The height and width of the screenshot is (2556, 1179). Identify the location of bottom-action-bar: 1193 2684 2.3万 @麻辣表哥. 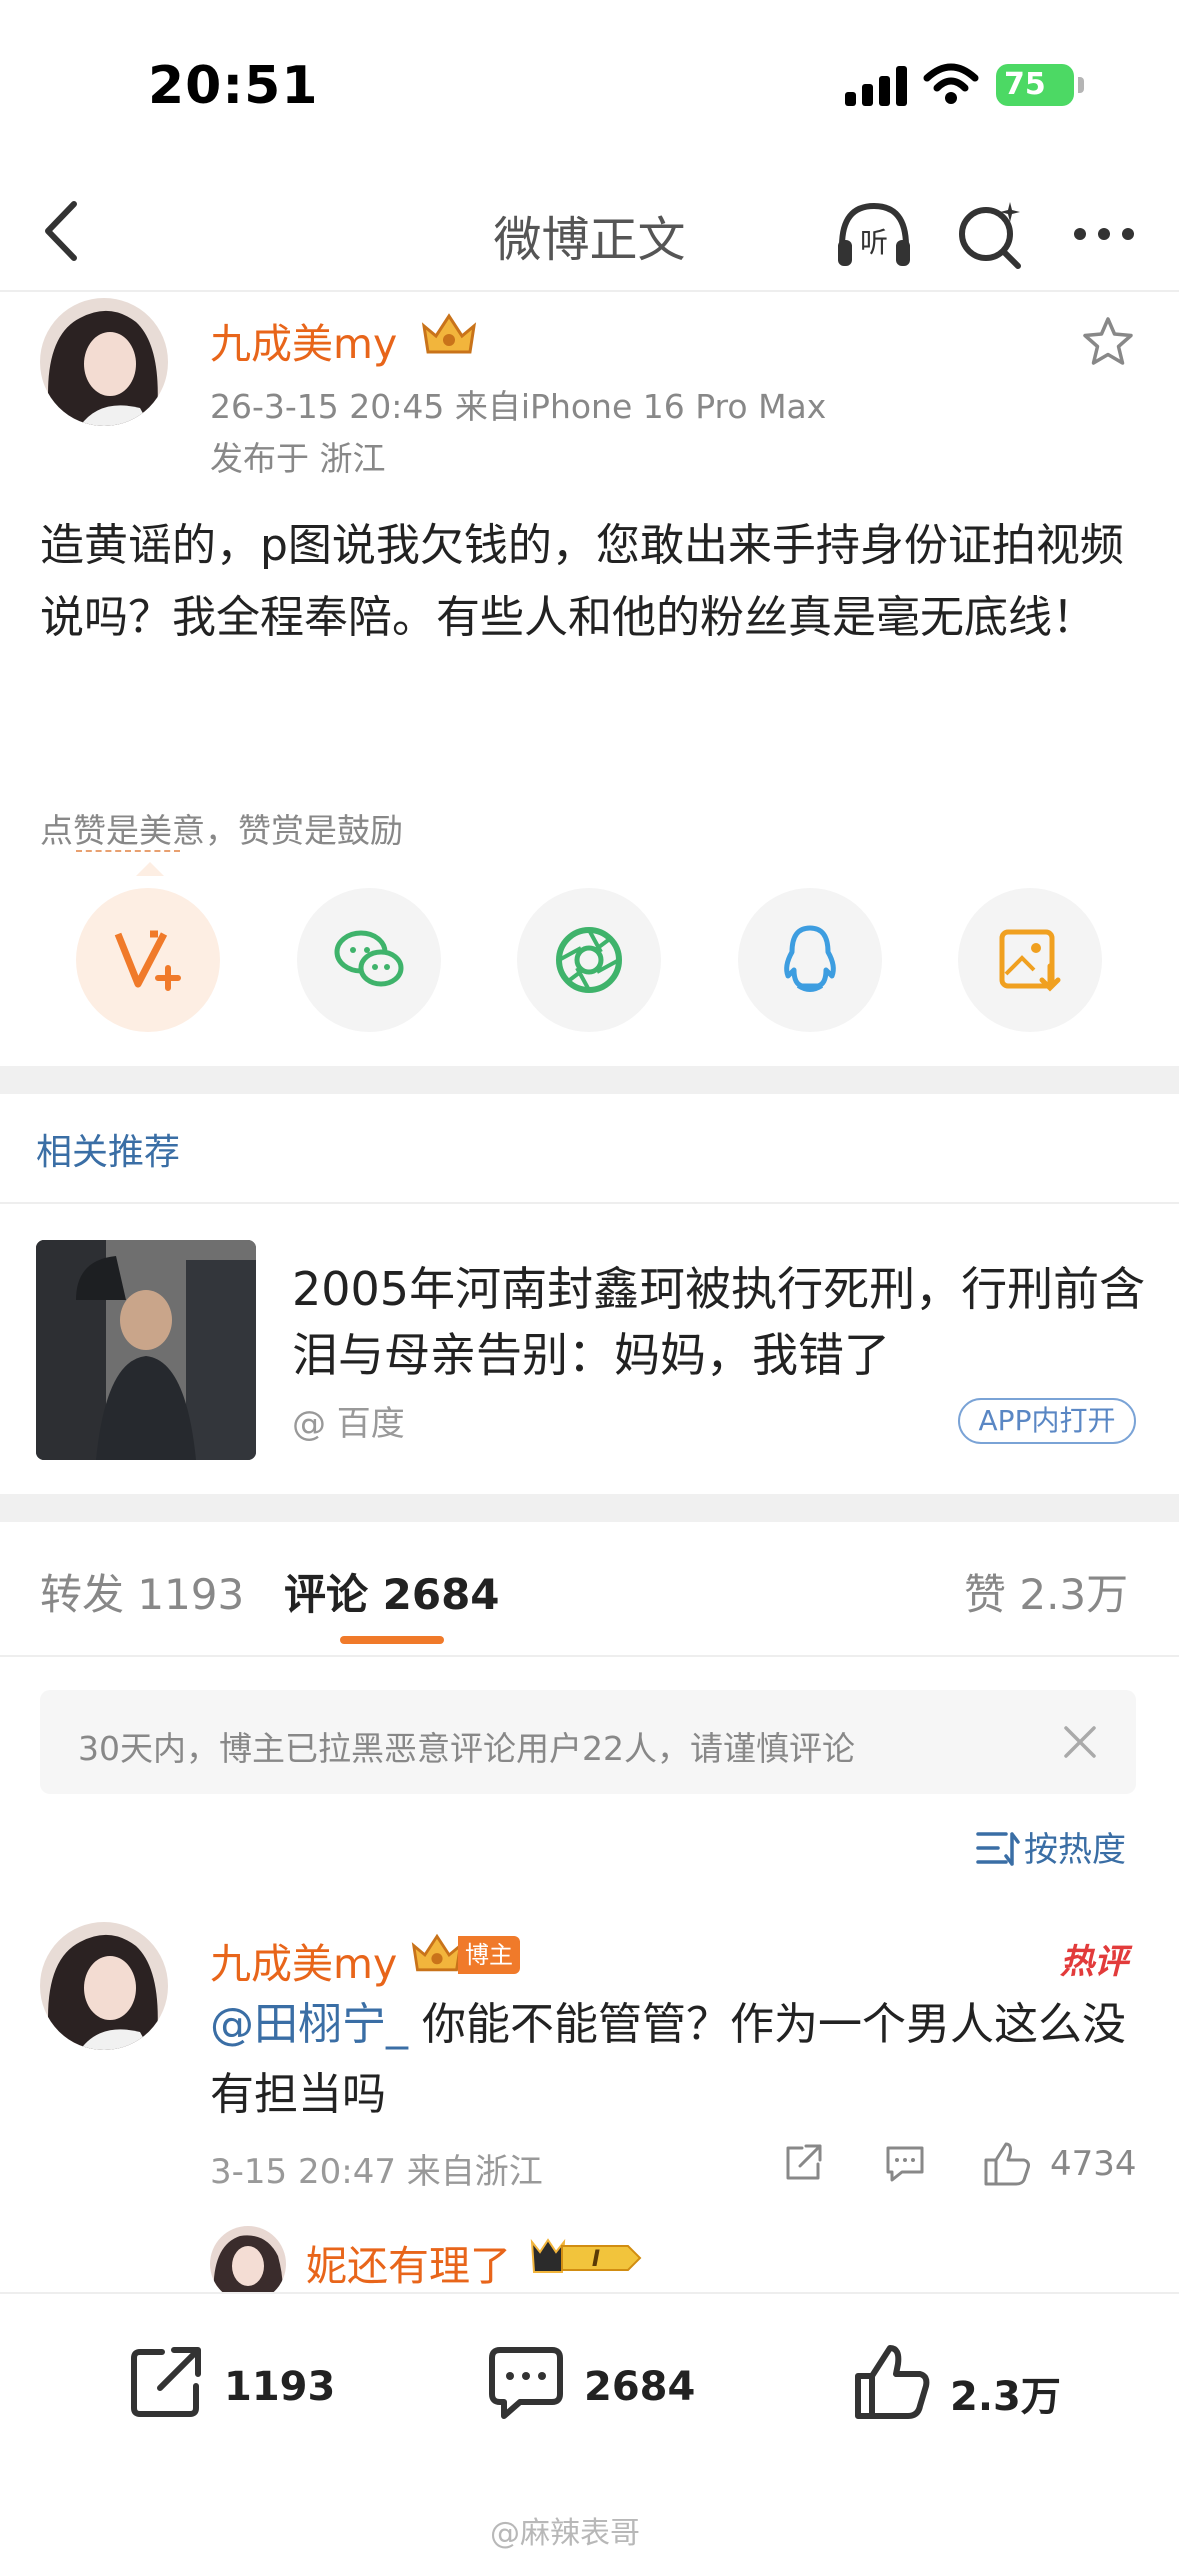
(589, 2424).